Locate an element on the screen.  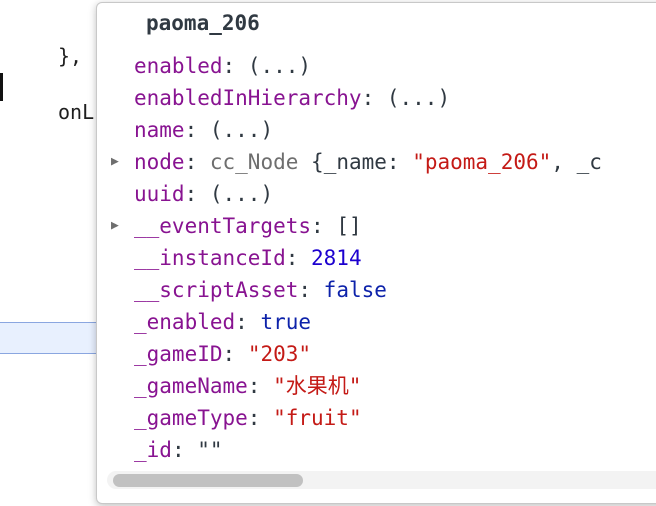
property-row-id: _id: "" is located at coordinates (178, 450).